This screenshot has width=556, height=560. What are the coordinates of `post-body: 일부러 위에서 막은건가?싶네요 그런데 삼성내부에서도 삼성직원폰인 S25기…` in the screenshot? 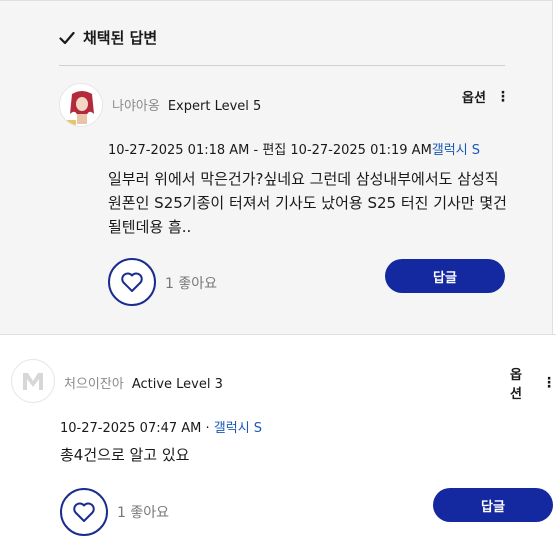 It's located at (307, 203).